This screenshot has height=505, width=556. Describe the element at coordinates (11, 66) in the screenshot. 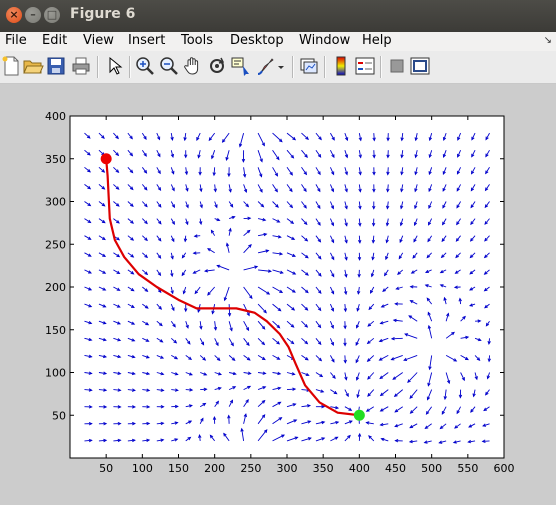

I see `new-figure-icon` at that location.